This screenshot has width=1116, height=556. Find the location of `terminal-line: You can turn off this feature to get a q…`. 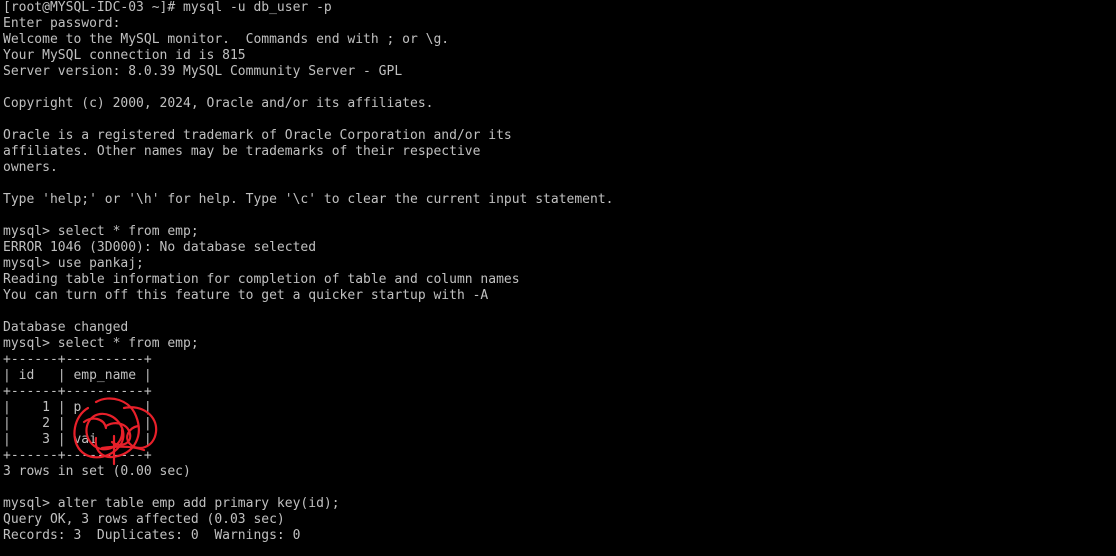

terminal-line: You can turn off this feature to get a q… is located at coordinates (246, 295).